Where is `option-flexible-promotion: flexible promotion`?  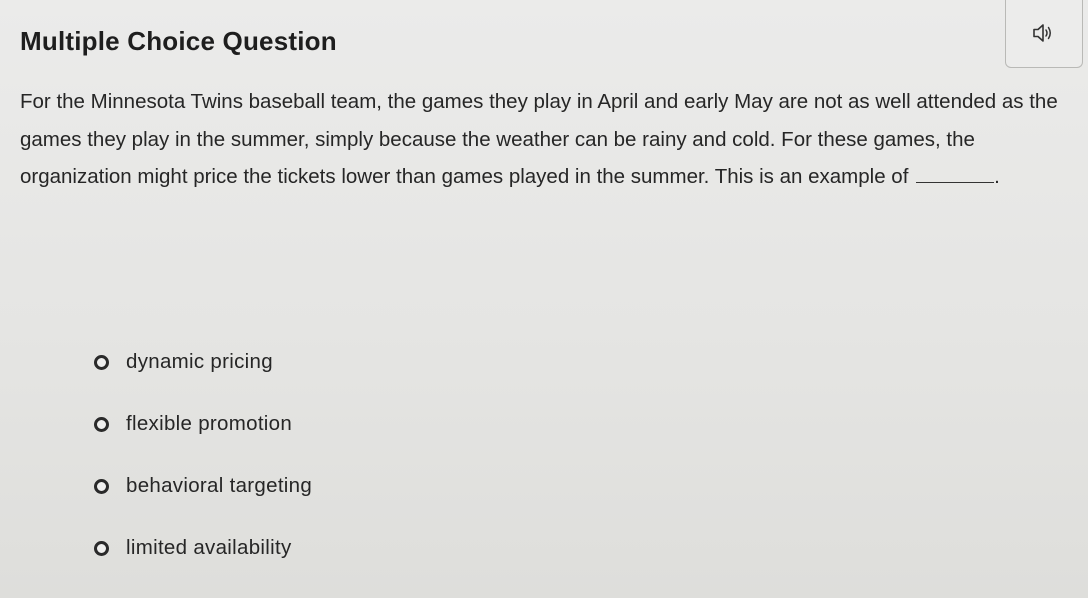
option-flexible-promotion: flexible promotion is located at coordinates (203, 424).